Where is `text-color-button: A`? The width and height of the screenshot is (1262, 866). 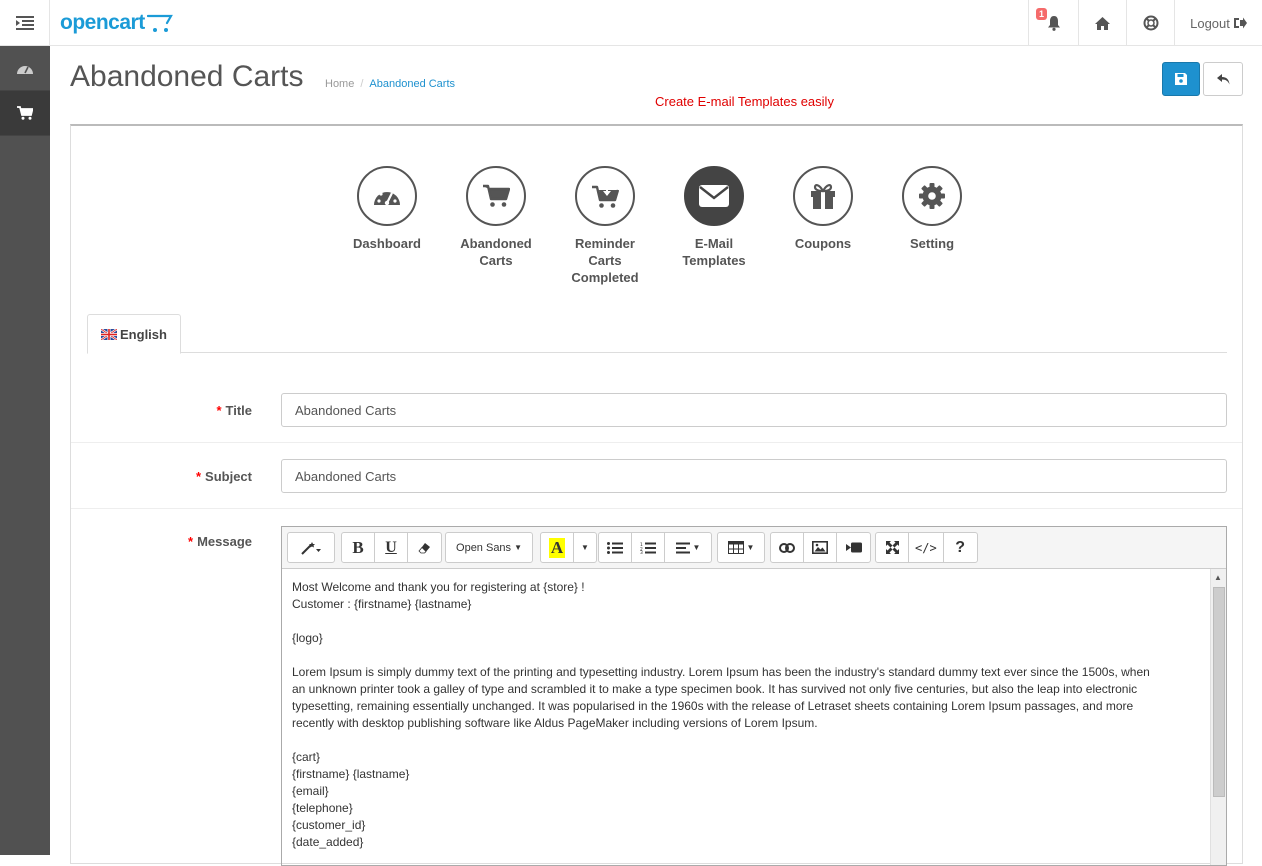
text-color-button: A is located at coordinates (557, 547).